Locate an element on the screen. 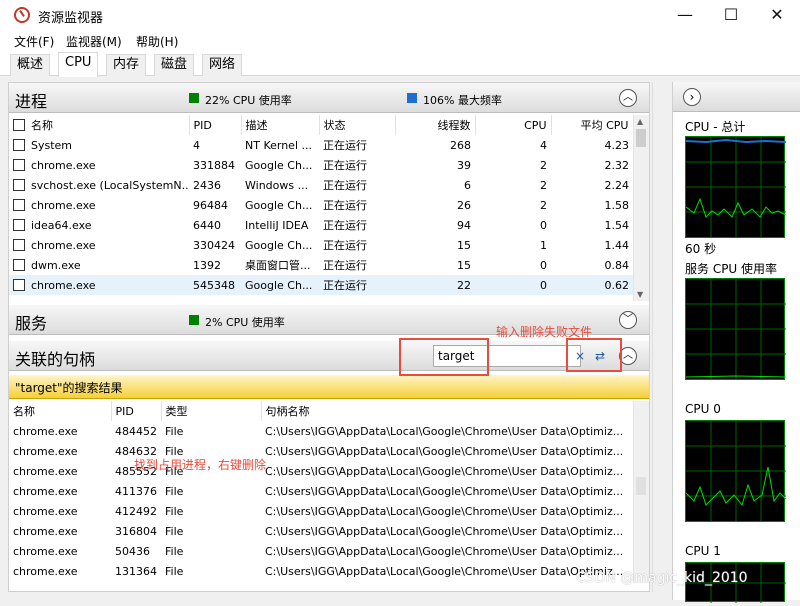 This screenshot has width=800, height=606. menu-help: 帮助(H) is located at coordinates (157, 41).